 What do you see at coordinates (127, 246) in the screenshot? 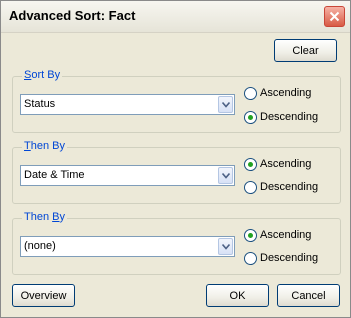
I see `then-by-dropdown-2: (none)` at bounding box center [127, 246].